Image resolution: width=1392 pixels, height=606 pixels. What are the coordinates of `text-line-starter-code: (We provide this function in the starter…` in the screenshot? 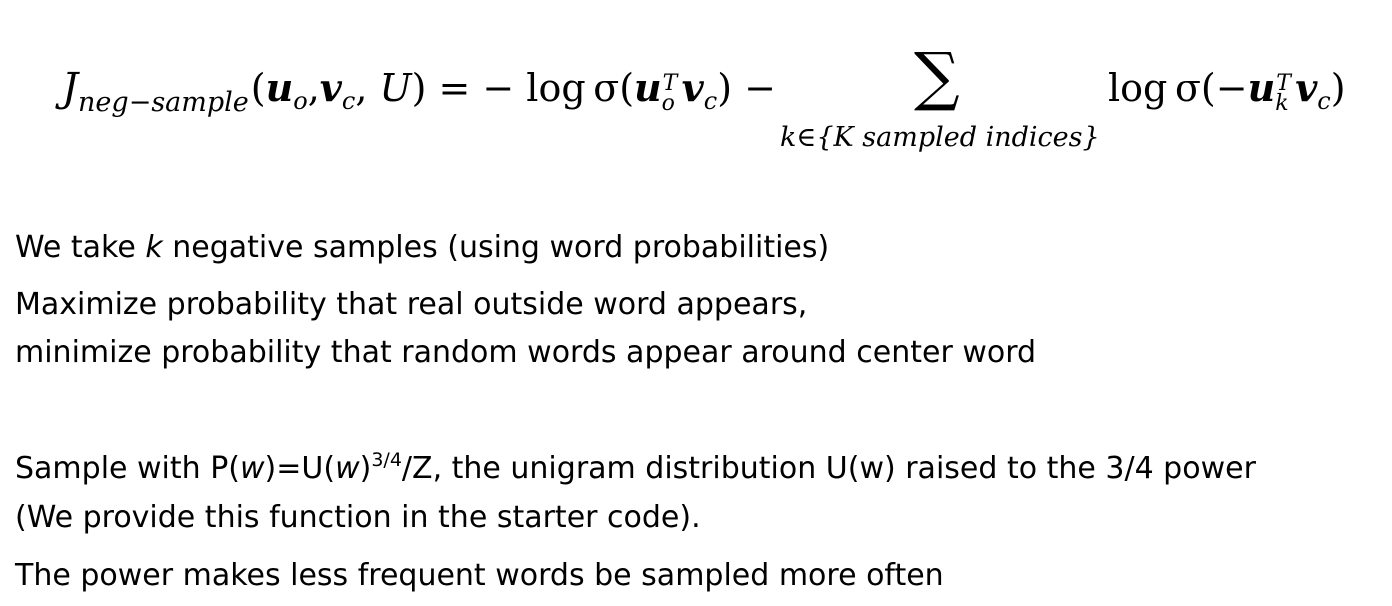 It's located at (358, 517).